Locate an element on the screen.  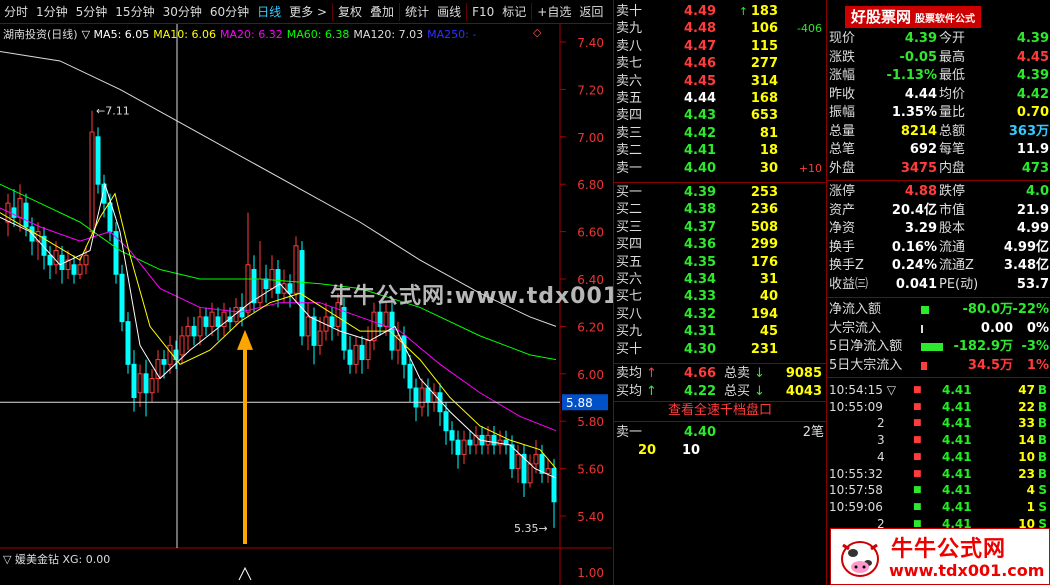
capital-flow-bar is located at coordinates (932, 347).